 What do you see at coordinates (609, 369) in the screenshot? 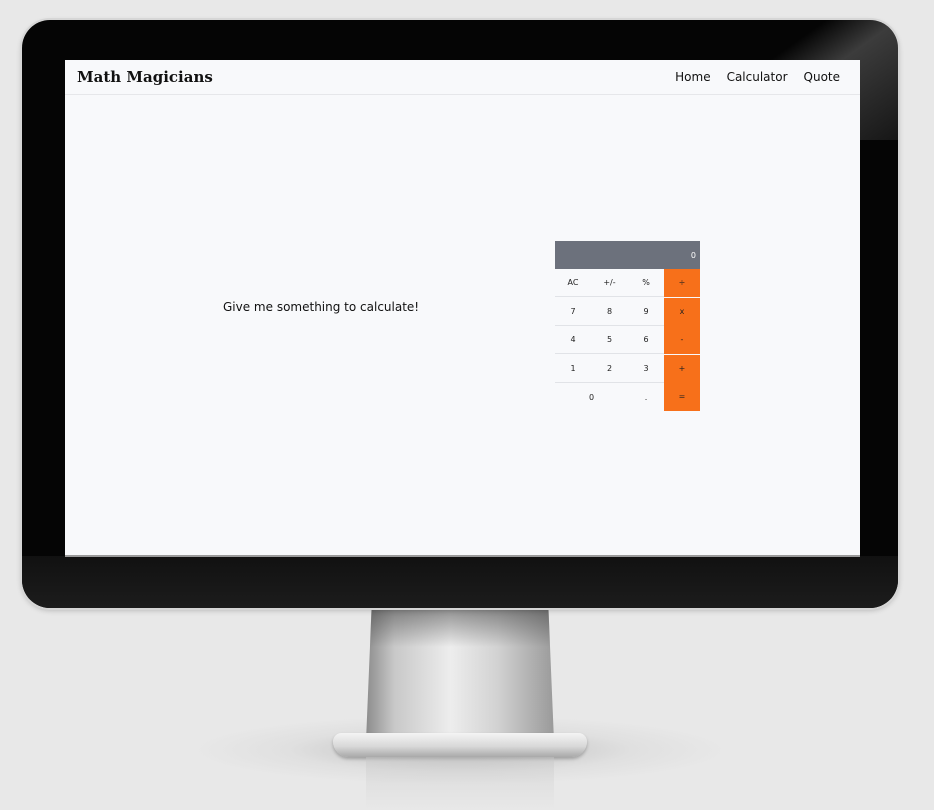
I see `two-button: 2` at bounding box center [609, 369].